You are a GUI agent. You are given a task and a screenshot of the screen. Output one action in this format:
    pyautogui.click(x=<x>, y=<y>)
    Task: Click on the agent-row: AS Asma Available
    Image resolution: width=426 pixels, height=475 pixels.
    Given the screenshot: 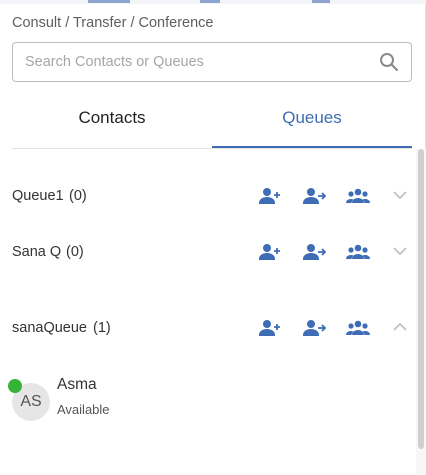 What is the action you would take?
    pyautogui.click(x=209, y=401)
    